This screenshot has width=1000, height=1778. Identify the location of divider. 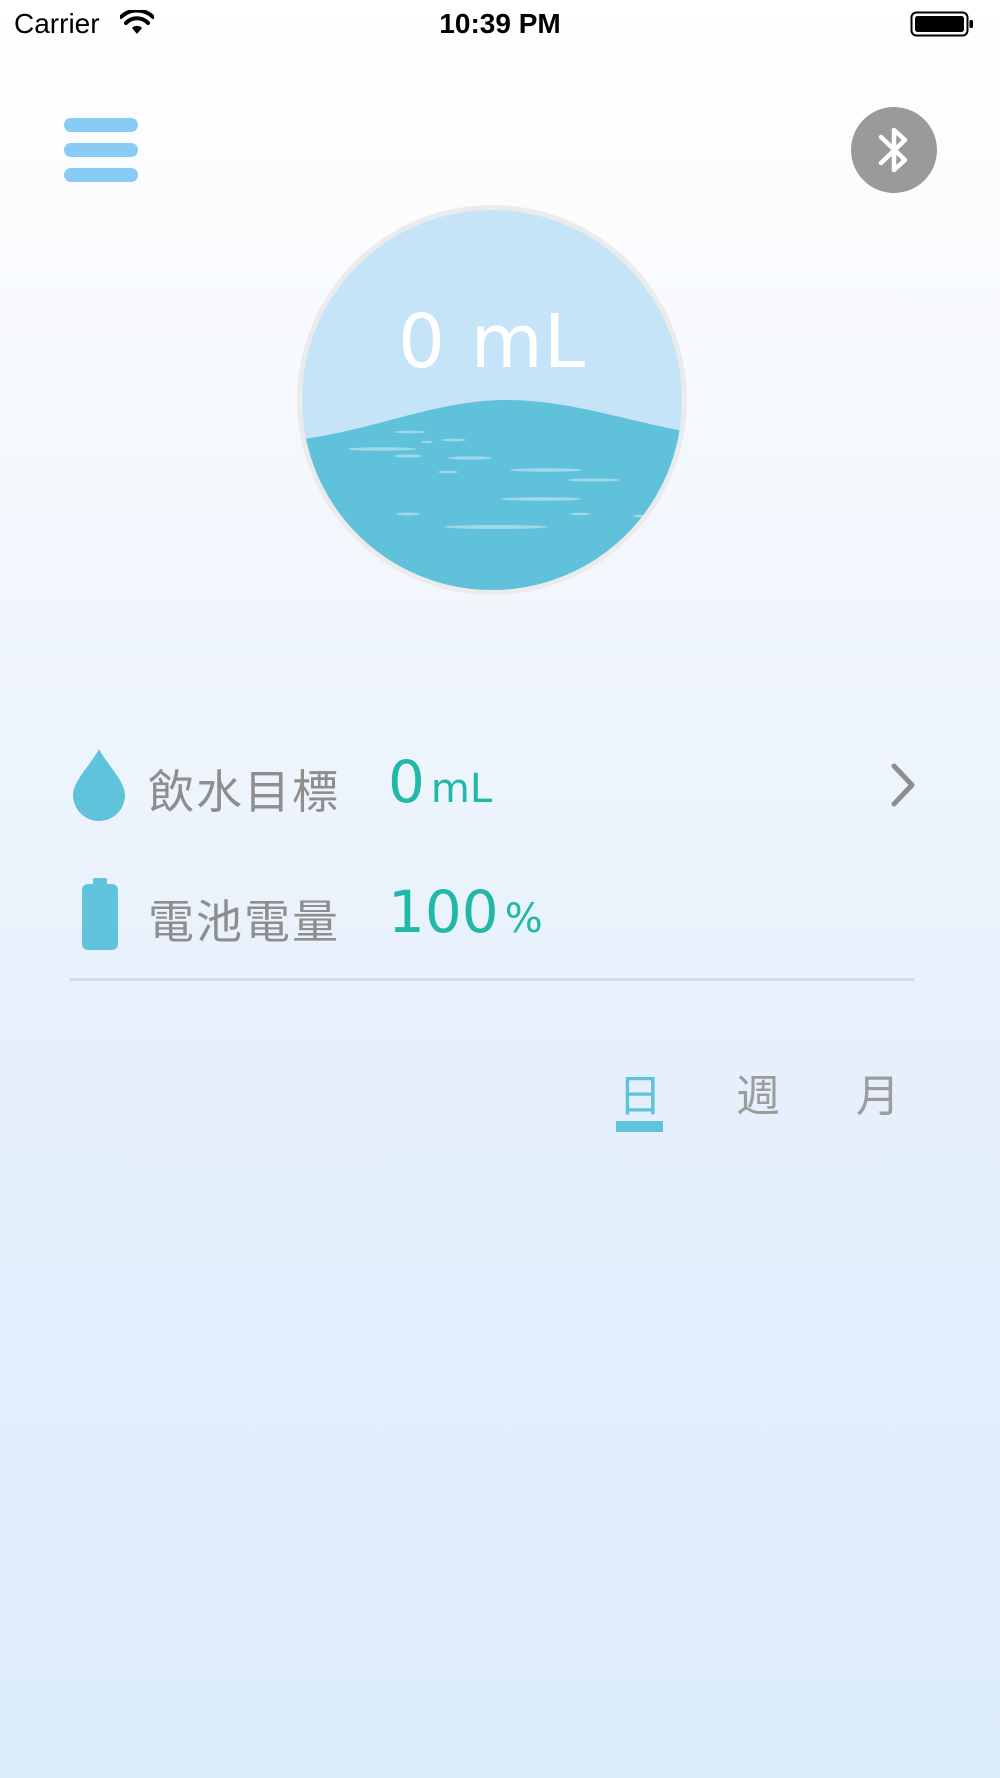
(492, 979).